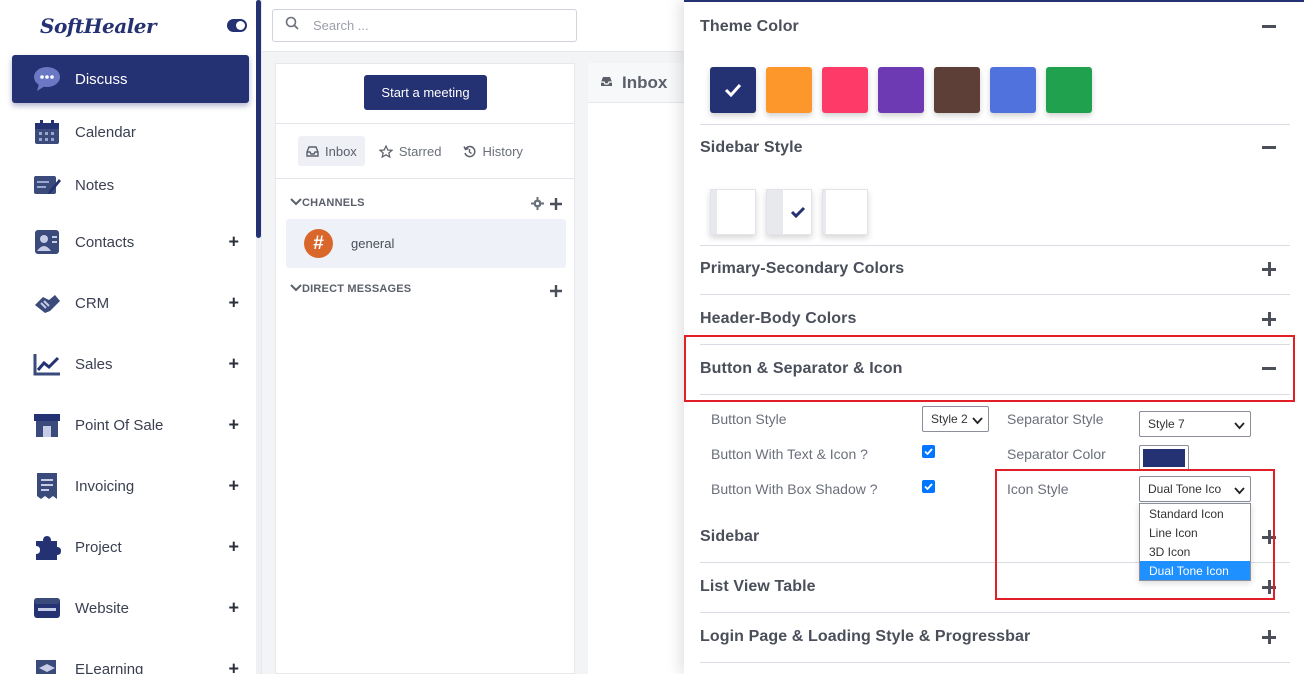 Image resolution: width=1304 pixels, height=674 pixels. Describe the element at coordinates (1195, 551) in the screenshot. I see `icon-style-option-3d: 3D Icon` at that location.